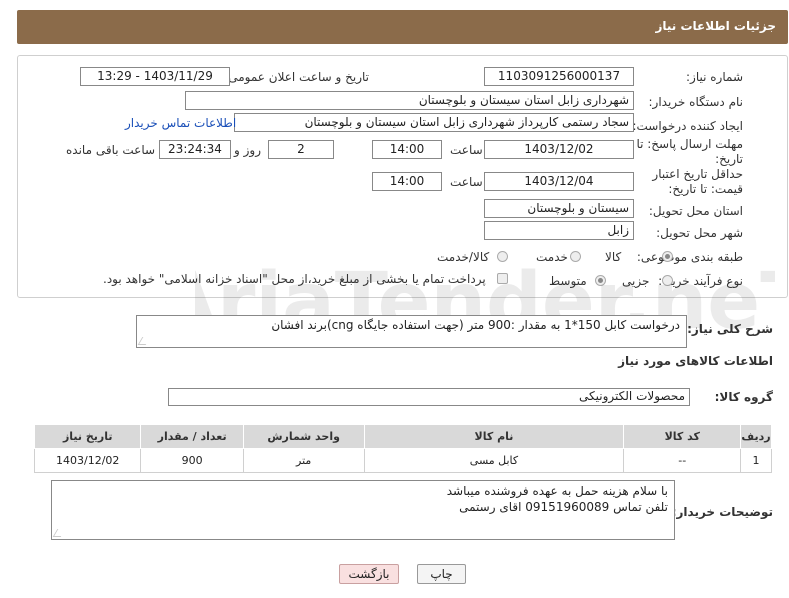 The height and width of the screenshot is (598, 789). Describe the element at coordinates (407, 181) in the screenshot. I see `price-validity-time-field: 14:00` at that location.